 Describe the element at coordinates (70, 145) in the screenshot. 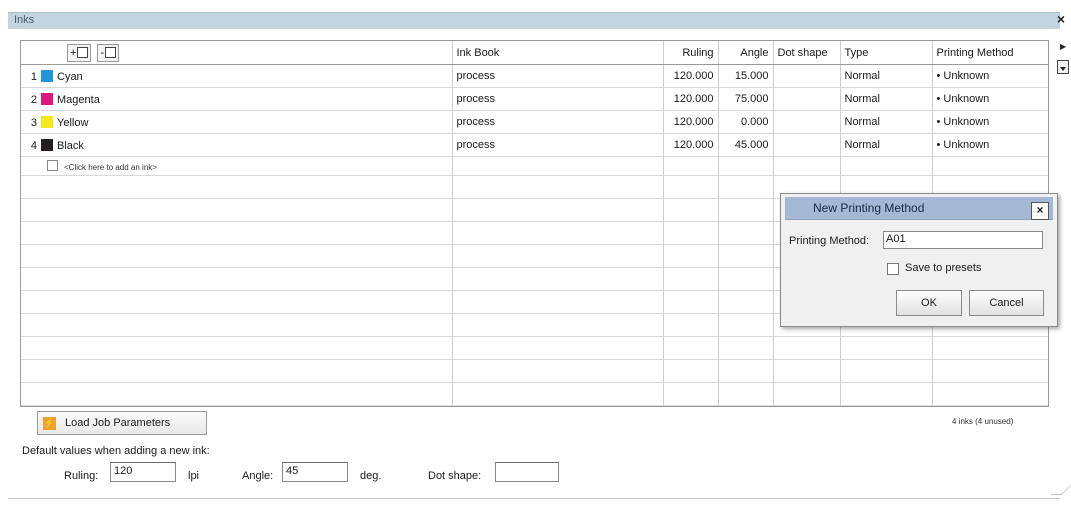

I see `ink-name: Black` at that location.